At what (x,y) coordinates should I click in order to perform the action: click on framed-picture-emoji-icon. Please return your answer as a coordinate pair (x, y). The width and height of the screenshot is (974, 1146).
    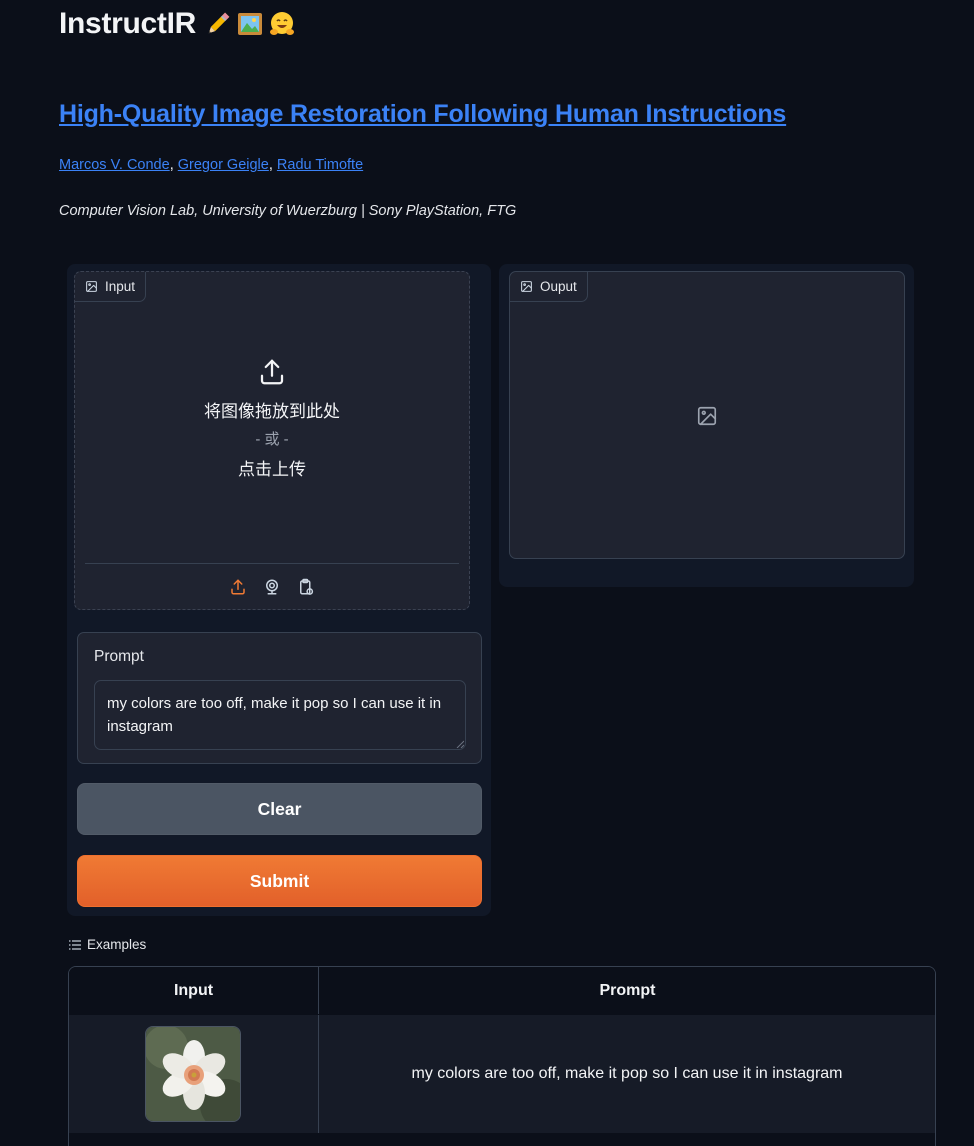
    Looking at the image, I should click on (250, 24).